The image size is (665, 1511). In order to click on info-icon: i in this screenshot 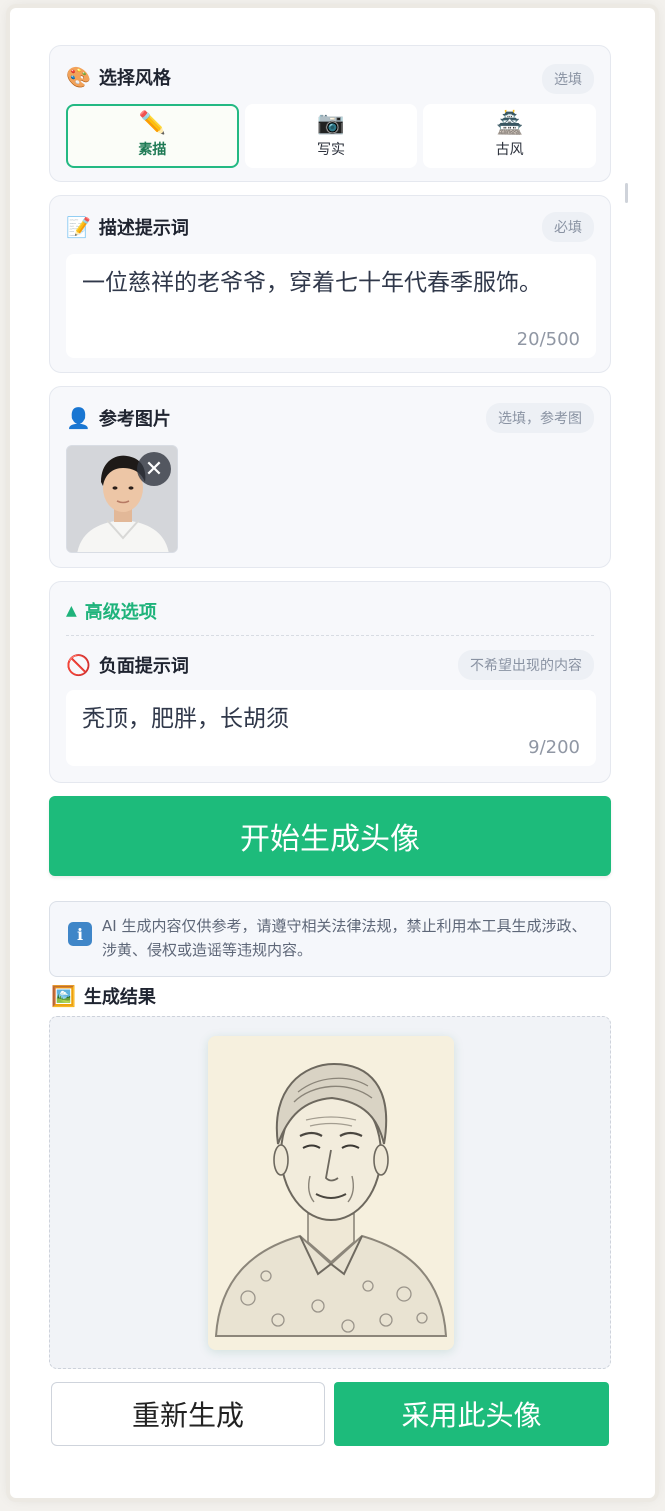, I will do `click(80, 934)`.